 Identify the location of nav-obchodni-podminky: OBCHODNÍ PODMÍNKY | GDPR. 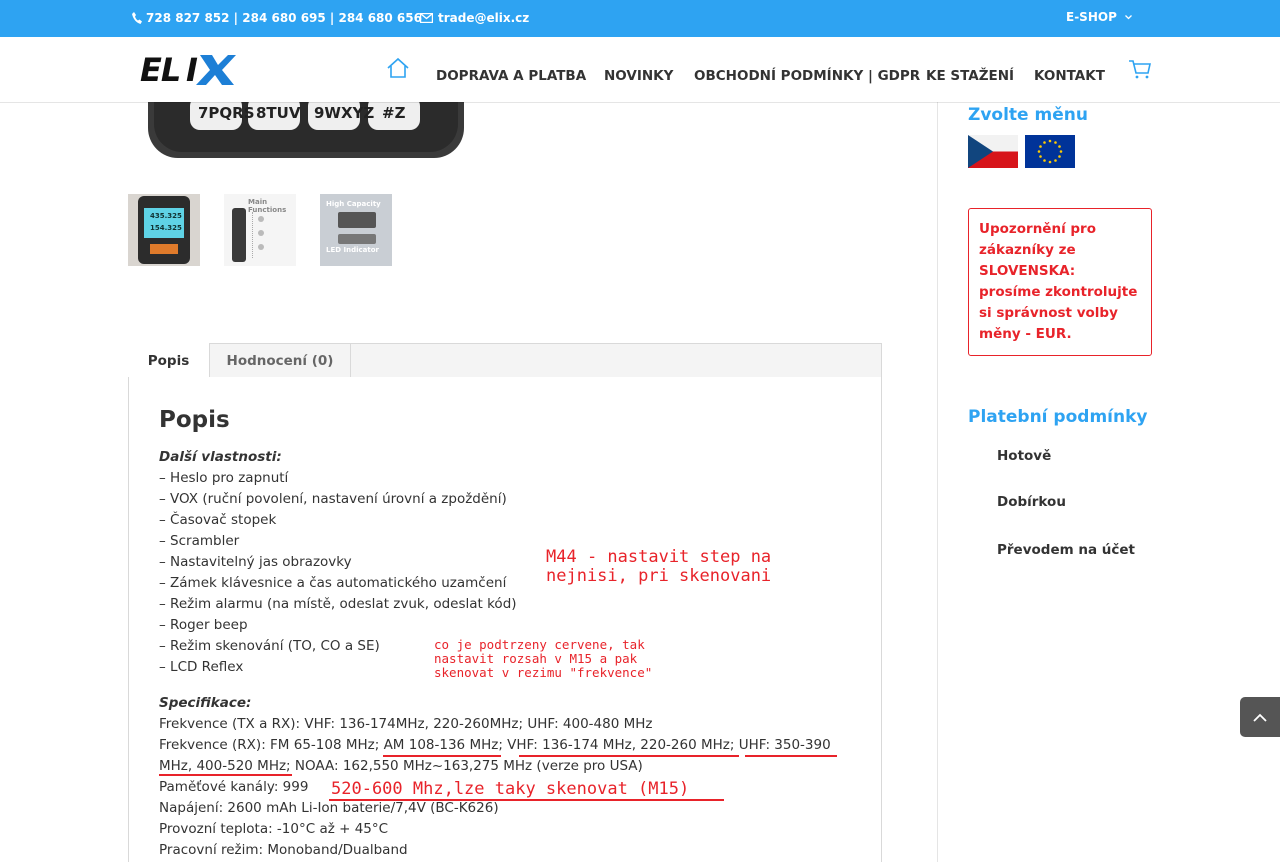
(807, 76).